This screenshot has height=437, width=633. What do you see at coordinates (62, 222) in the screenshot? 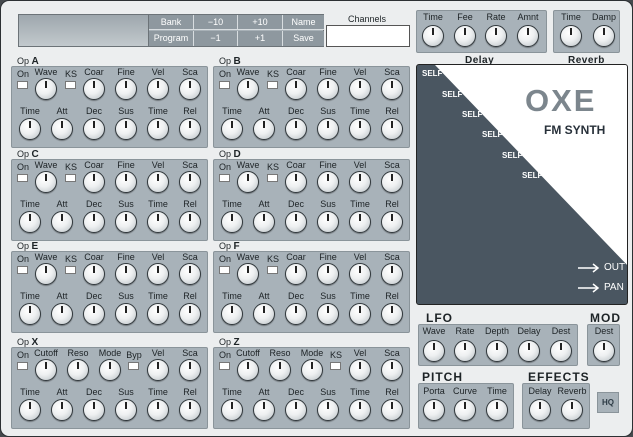
I see `op-c-att-1-knob` at bounding box center [62, 222].